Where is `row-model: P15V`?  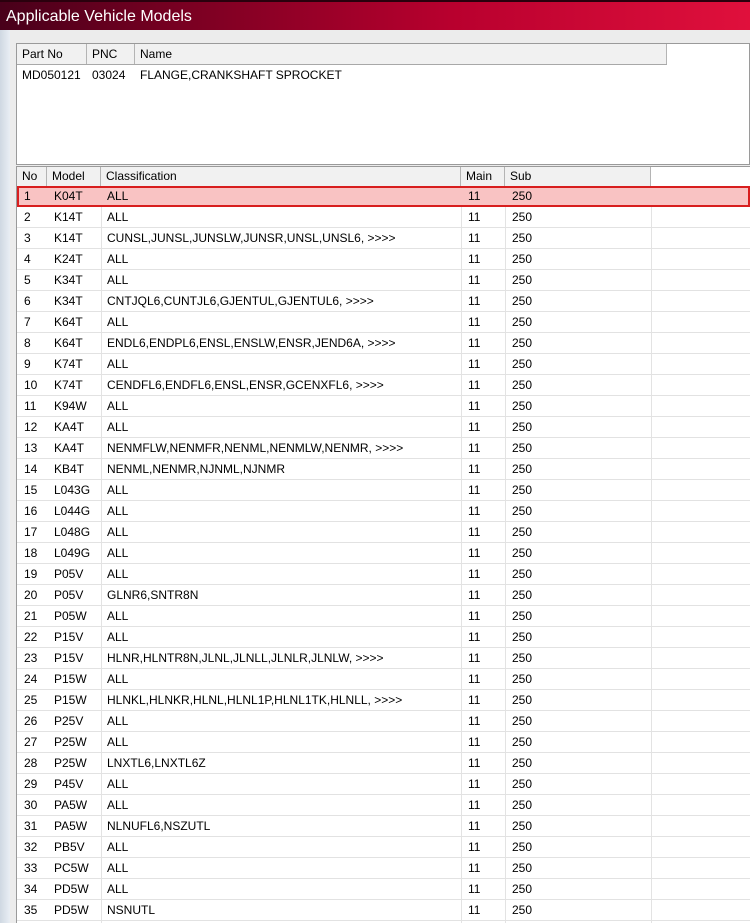 row-model: P15V is located at coordinates (69, 637).